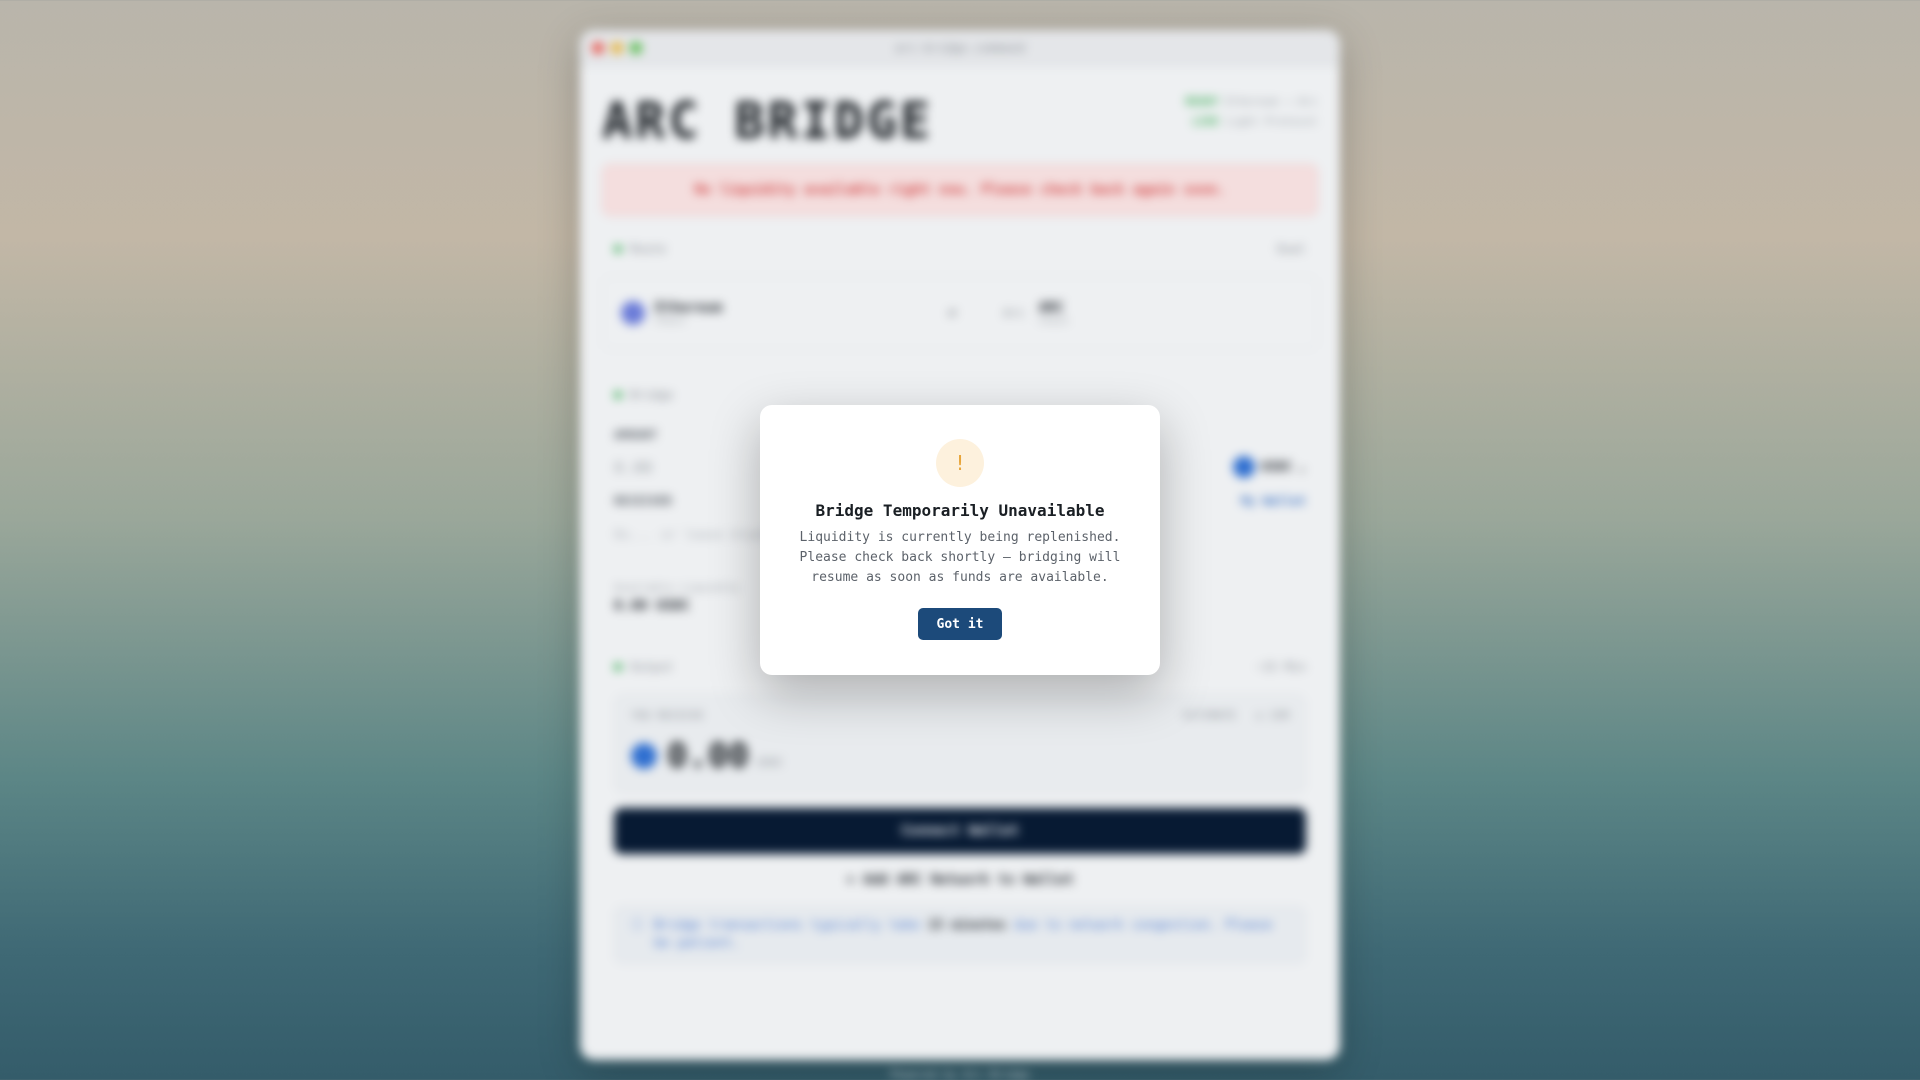 The width and height of the screenshot is (1920, 1080). I want to click on warning-icon: !, so click(960, 463).